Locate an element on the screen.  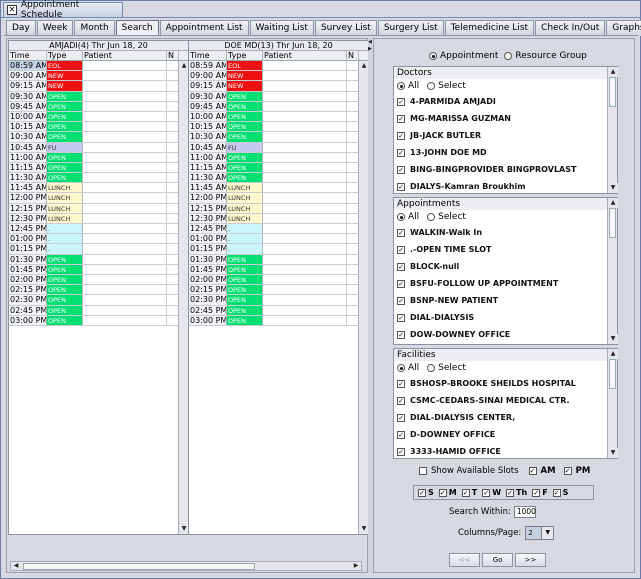
prev-button: << is located at coordinates (464, 560).